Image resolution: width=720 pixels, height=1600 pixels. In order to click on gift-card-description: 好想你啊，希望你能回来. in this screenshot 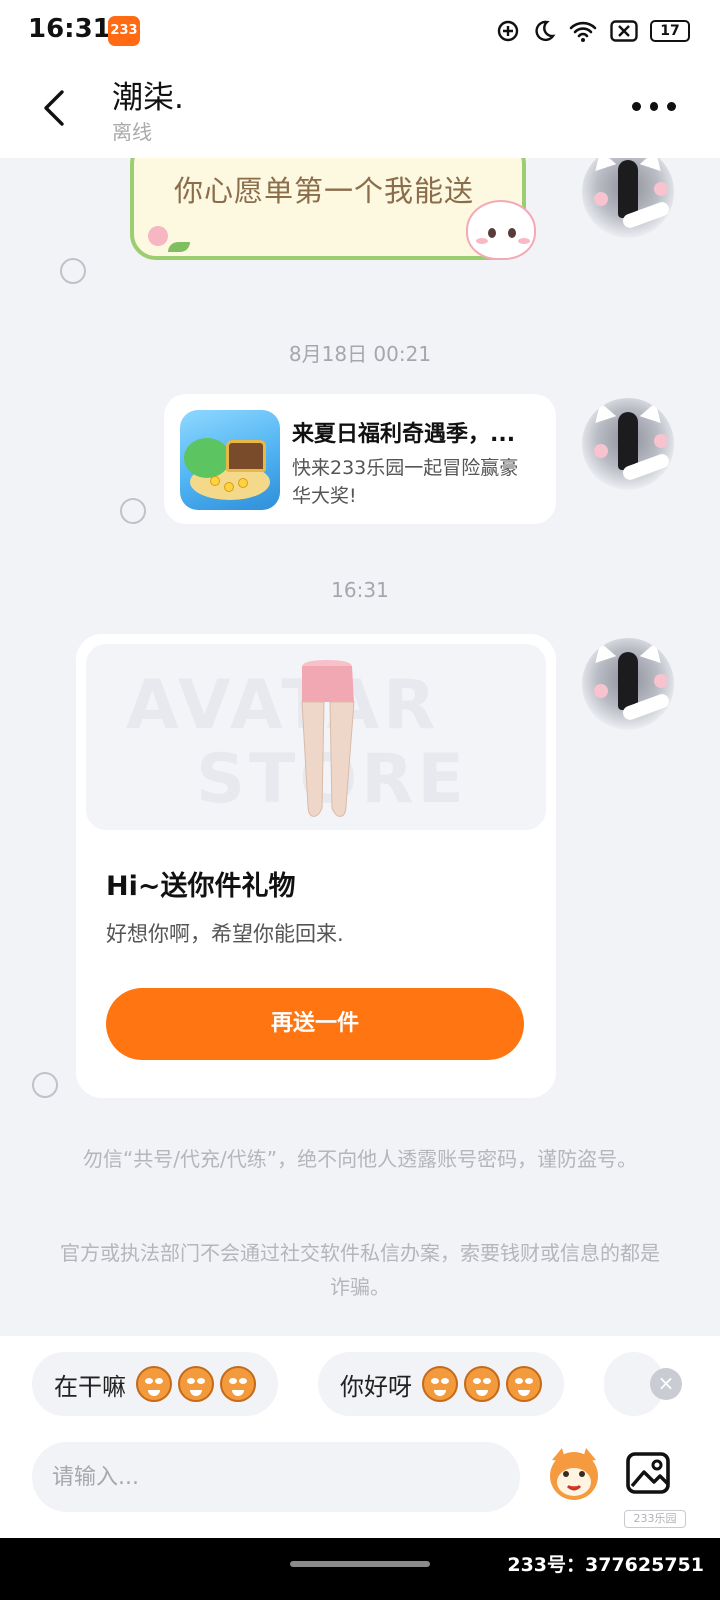, I will do `click(225, 934)`.